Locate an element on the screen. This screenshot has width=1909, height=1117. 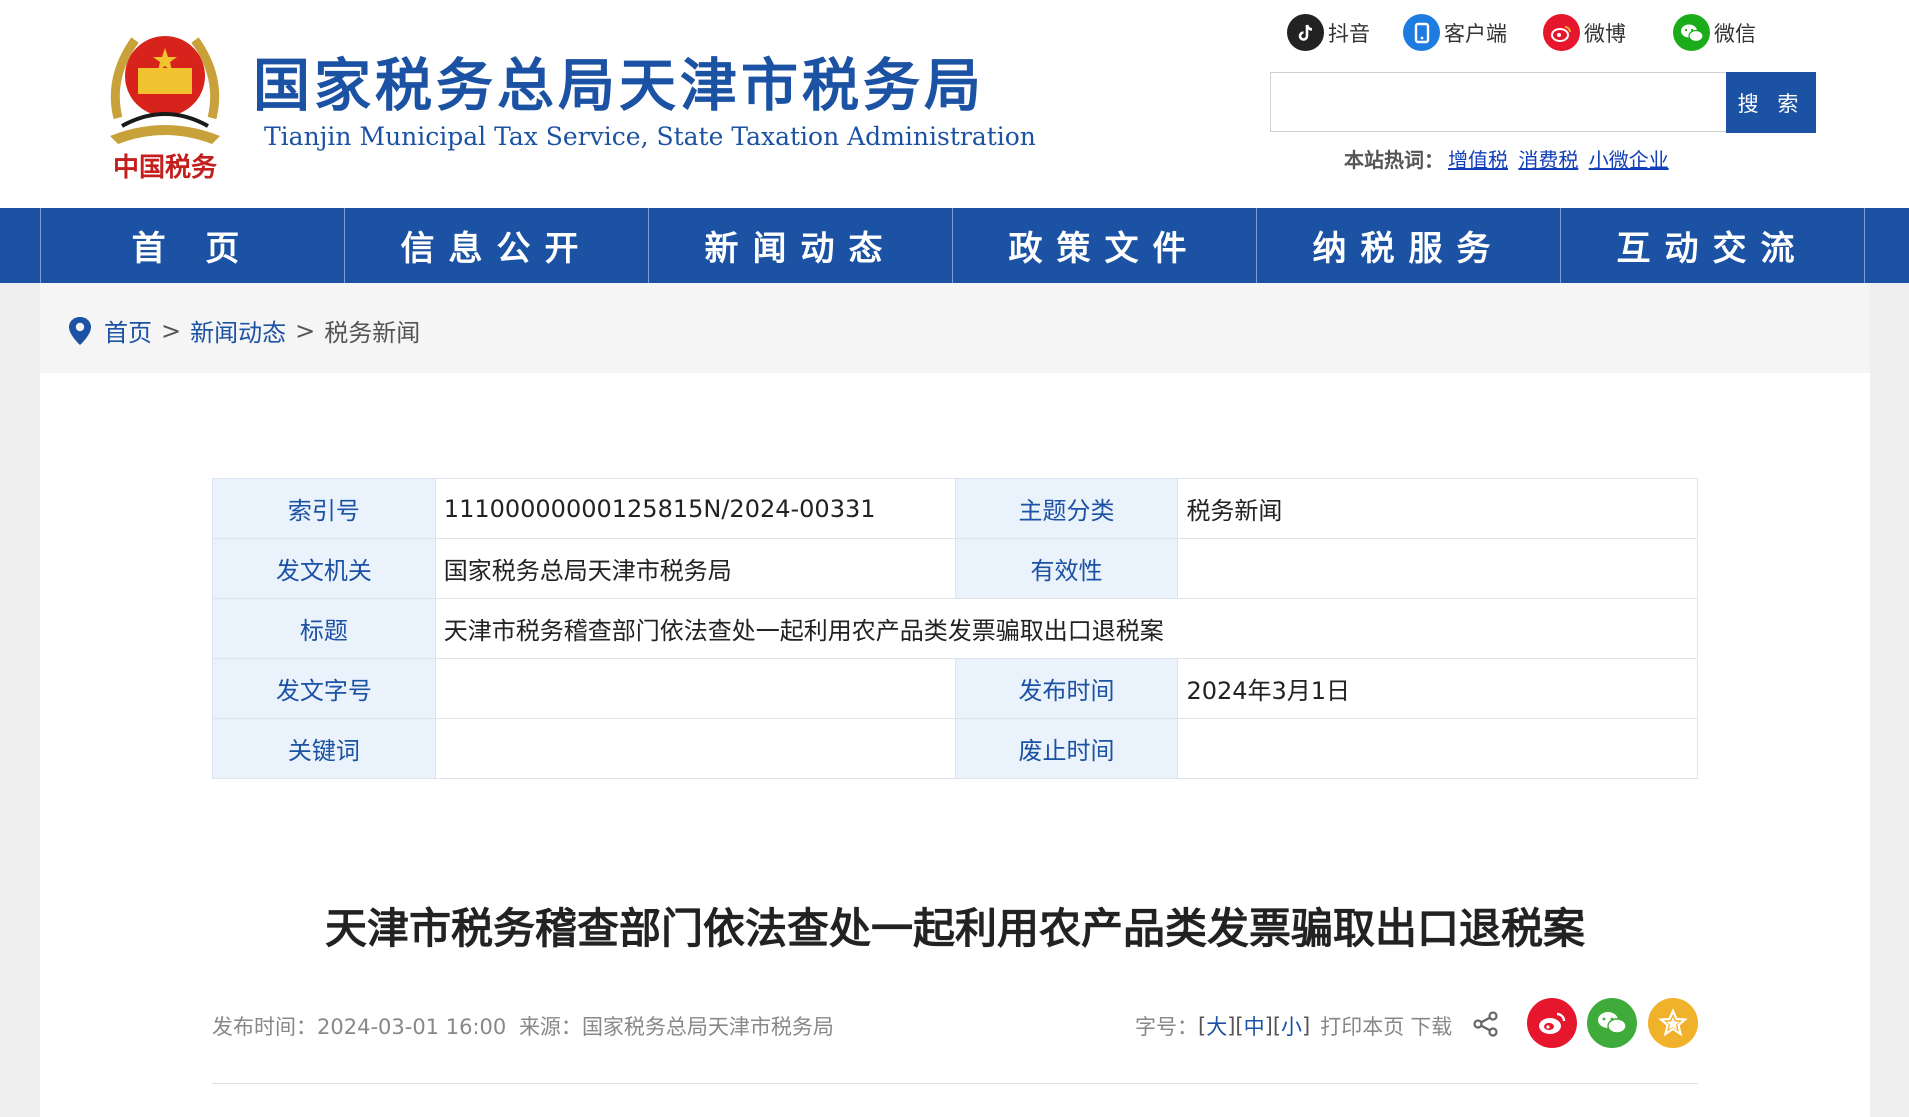
published-value: 2024-03-01 16:00 is located at coordinates (412, 1027).